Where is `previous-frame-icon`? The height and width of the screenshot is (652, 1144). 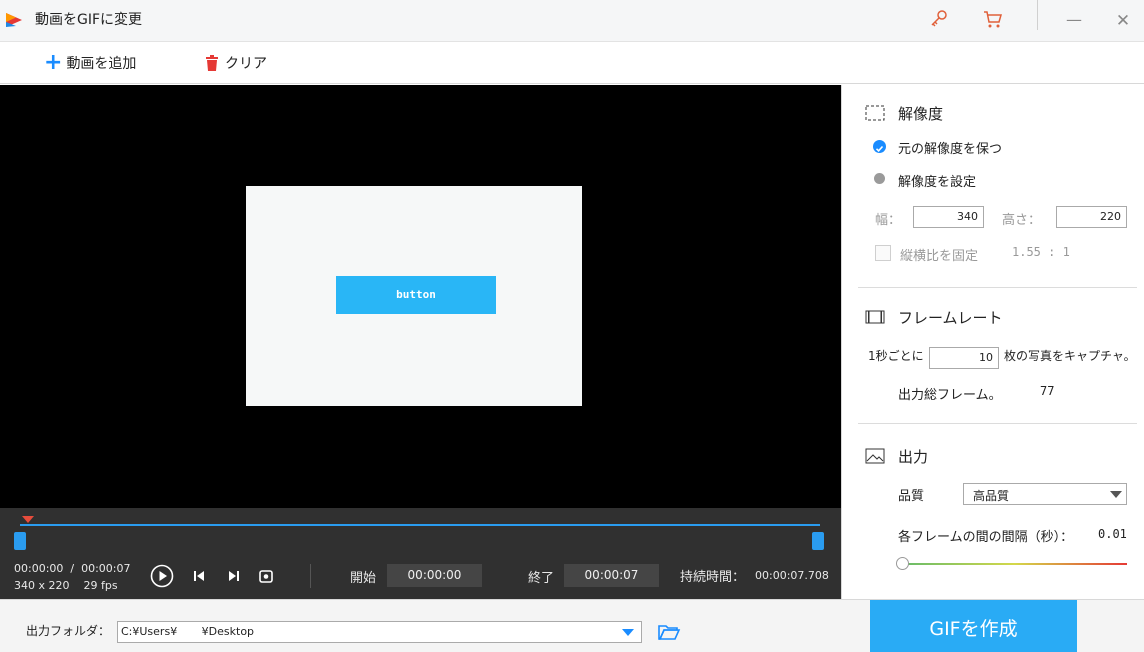 previous-frame-icon is located at coordinates (199, 576).